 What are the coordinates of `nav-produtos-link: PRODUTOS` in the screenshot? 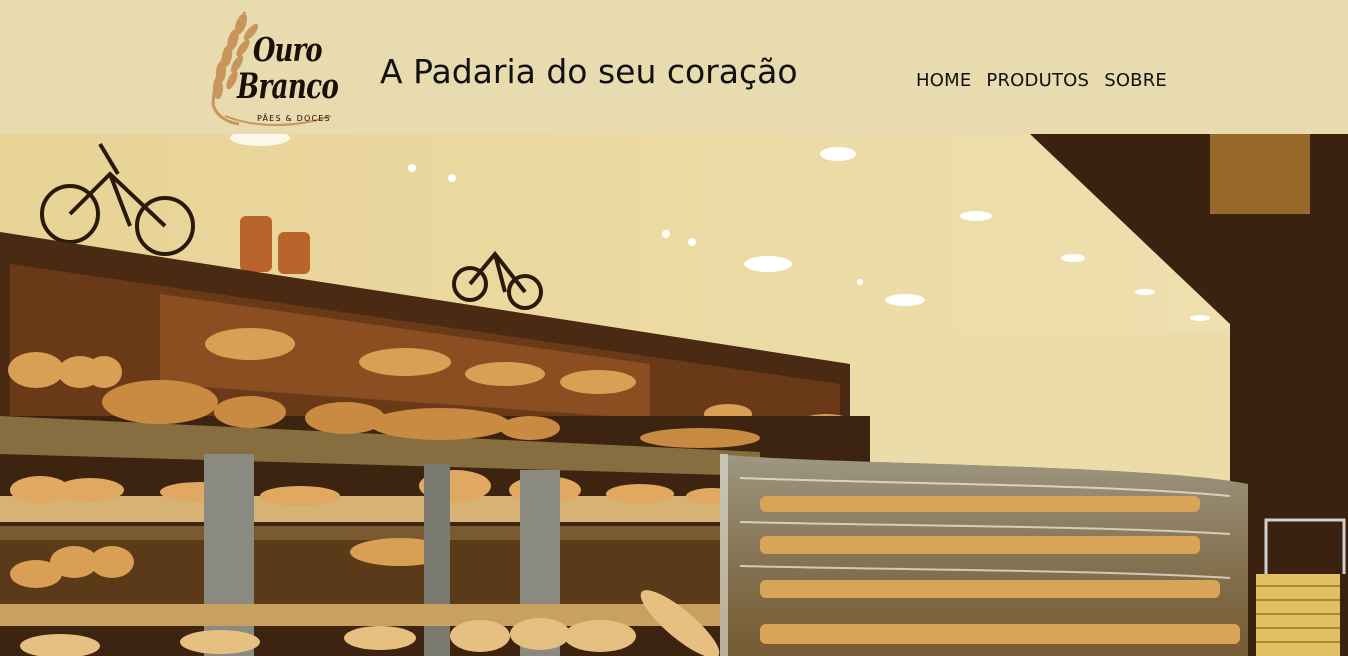 It's located at (1037, 80).